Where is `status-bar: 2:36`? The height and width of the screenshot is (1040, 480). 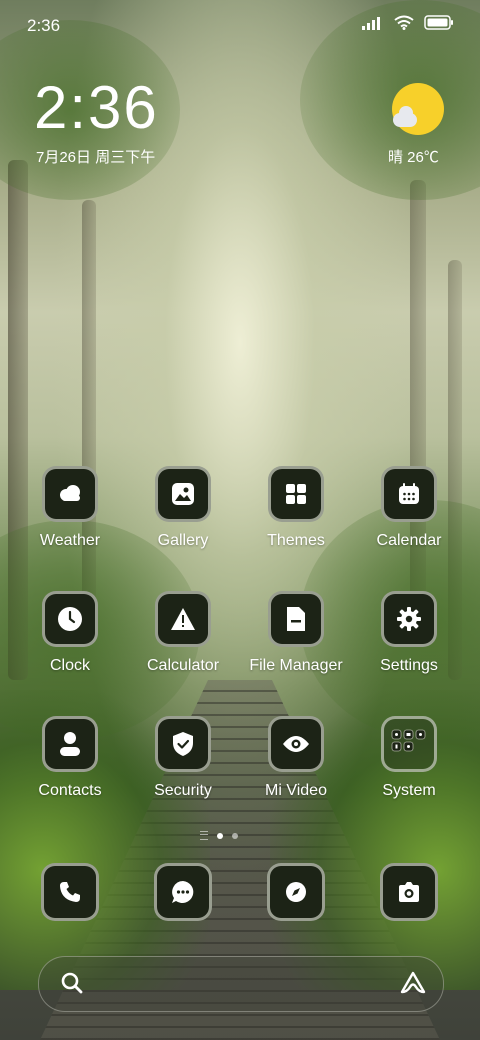 status-bar: 2:36 is located at coordinates (240, 24).